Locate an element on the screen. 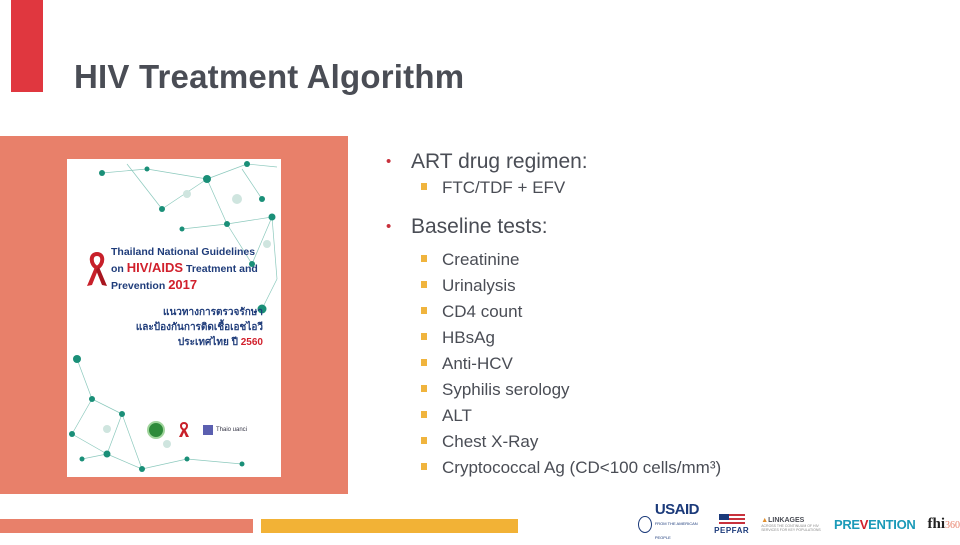 The height and width of the screenshot is (545, 960). us-flag-icon is located at coordinates (731, 519).